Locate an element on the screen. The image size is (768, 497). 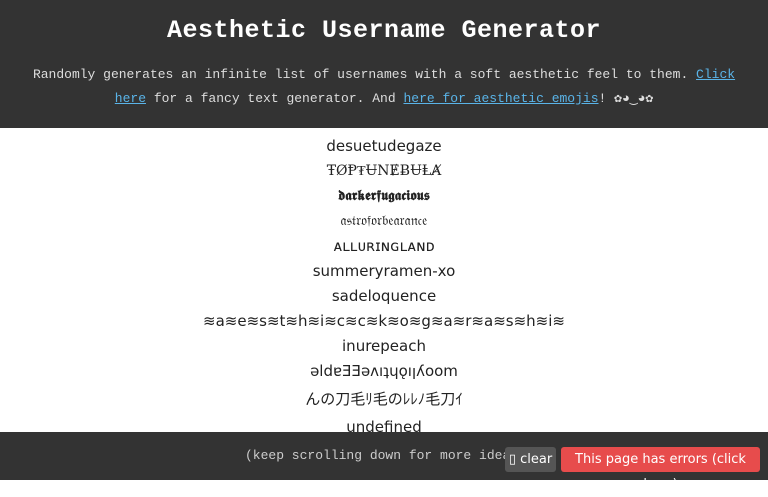
page-title: Aesthetic Username Generator is located at coordinates (384, 30).